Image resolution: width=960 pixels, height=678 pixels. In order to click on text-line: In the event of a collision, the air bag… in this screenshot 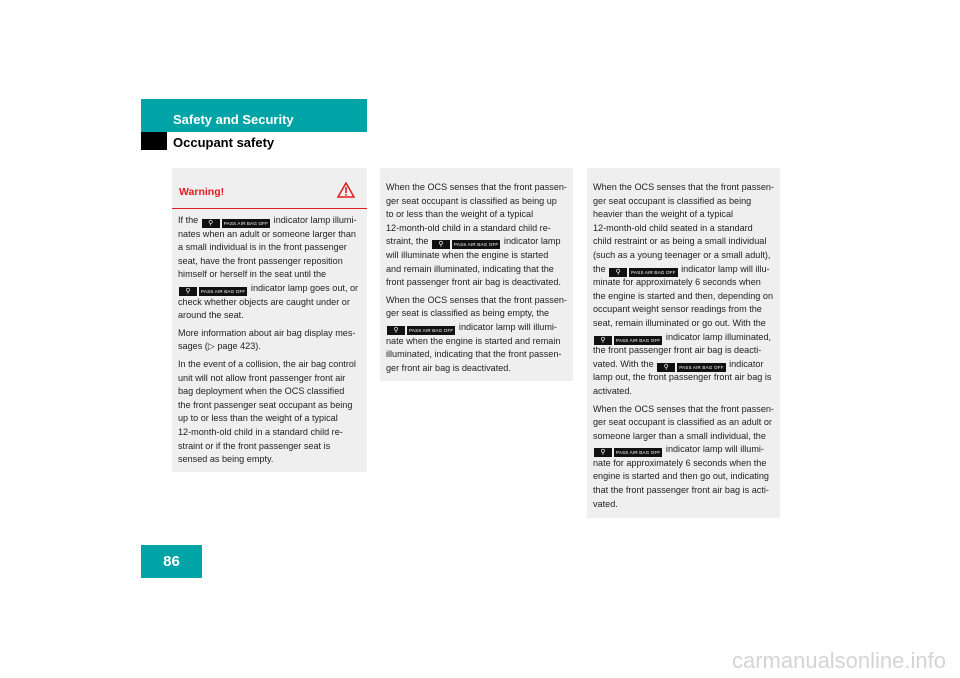, I will do `click(267, 363)`.